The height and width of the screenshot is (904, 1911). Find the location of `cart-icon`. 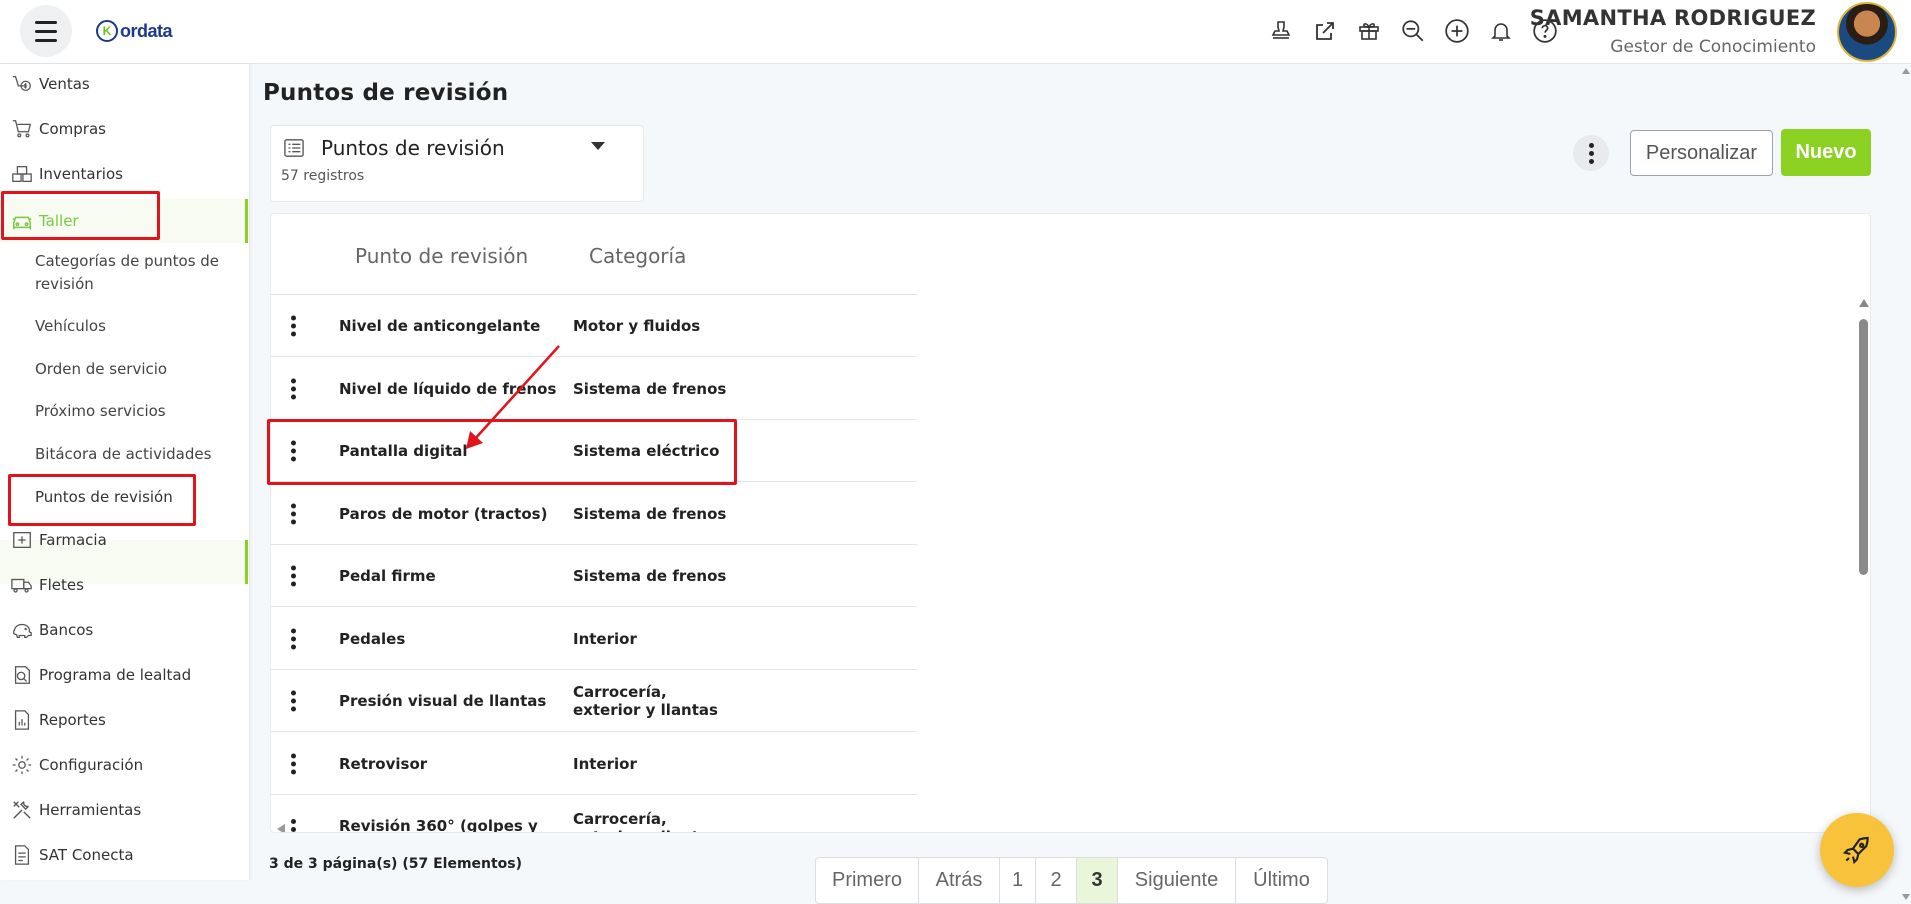

cart-icon is located at coordinates (22, 129).